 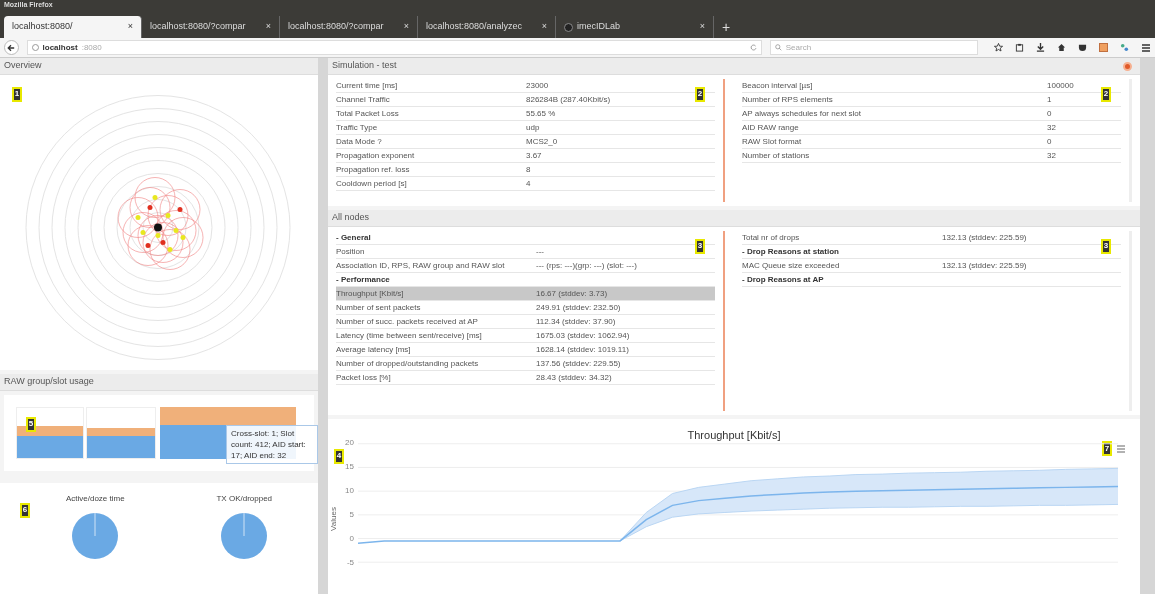 What do you see at coordinates (998, 47) in the screenshot?
I see `star-icon` at bounding box center [998, 47].